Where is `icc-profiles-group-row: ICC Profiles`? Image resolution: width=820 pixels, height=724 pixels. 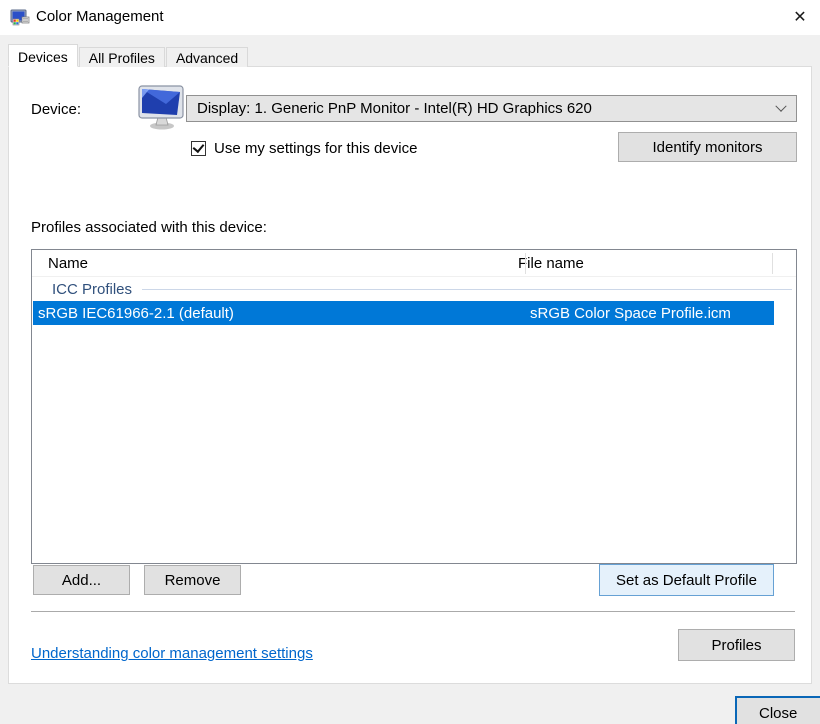 icc-profiles-group-row: ICC Profiles is located at coordinates (414, 289).